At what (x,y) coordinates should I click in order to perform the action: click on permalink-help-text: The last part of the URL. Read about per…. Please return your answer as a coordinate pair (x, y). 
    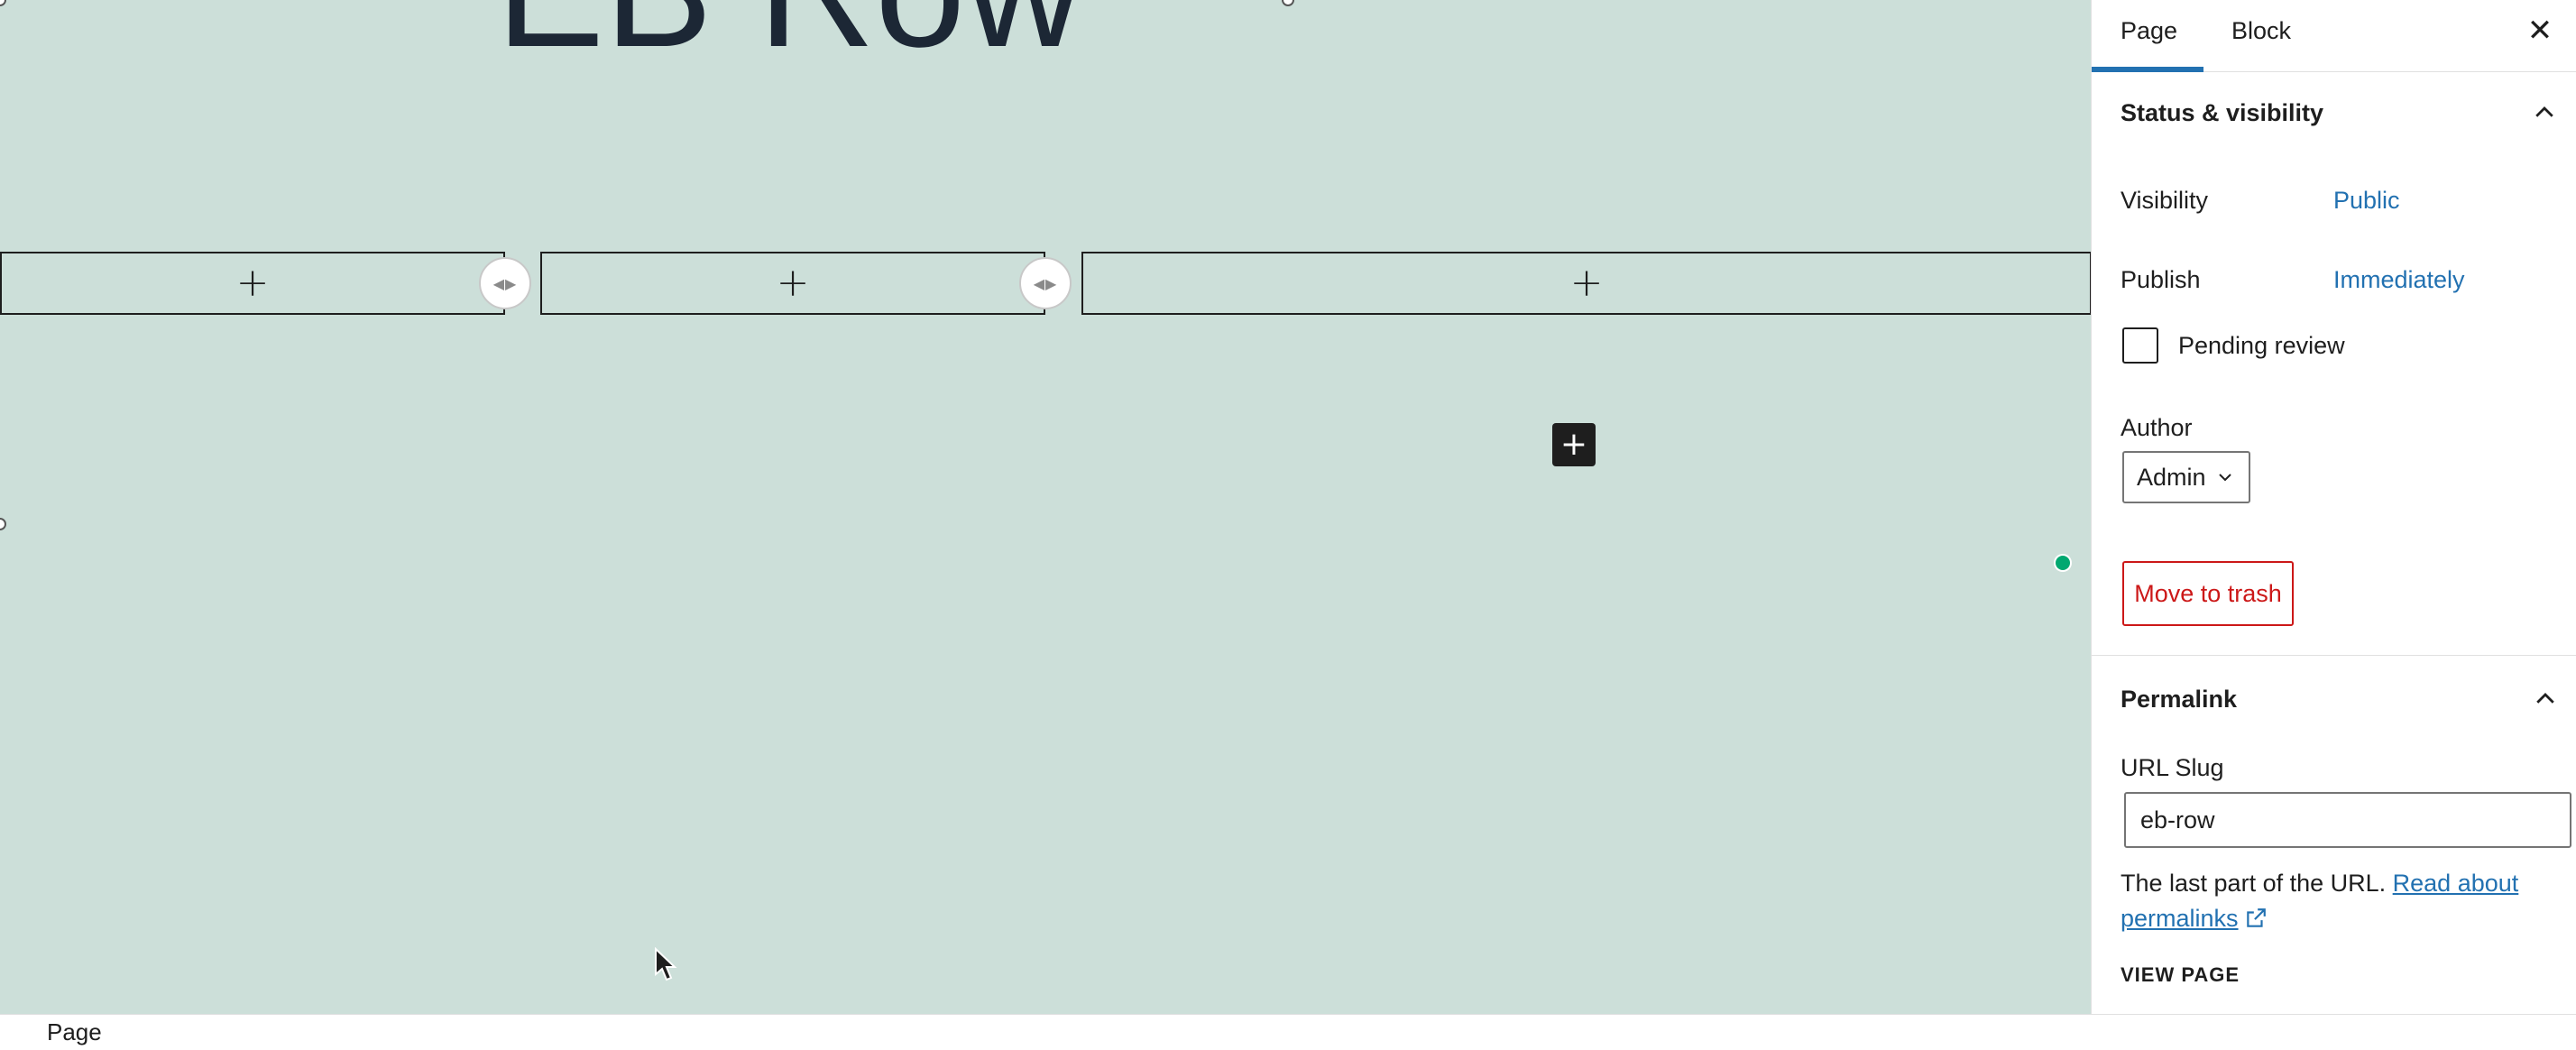
    Looking at the image, I should click on (2337, 901).